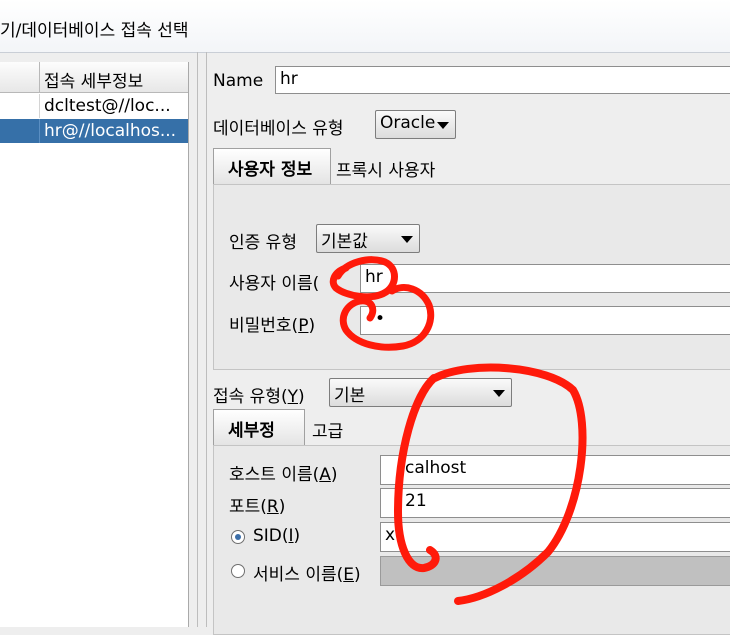 The height and width of the screenshot is (635, 730). What do you see at coordinates (490, 484) in the screenshot?
I see `annotation-circle-connection-details` at bounding box center [490, 484].